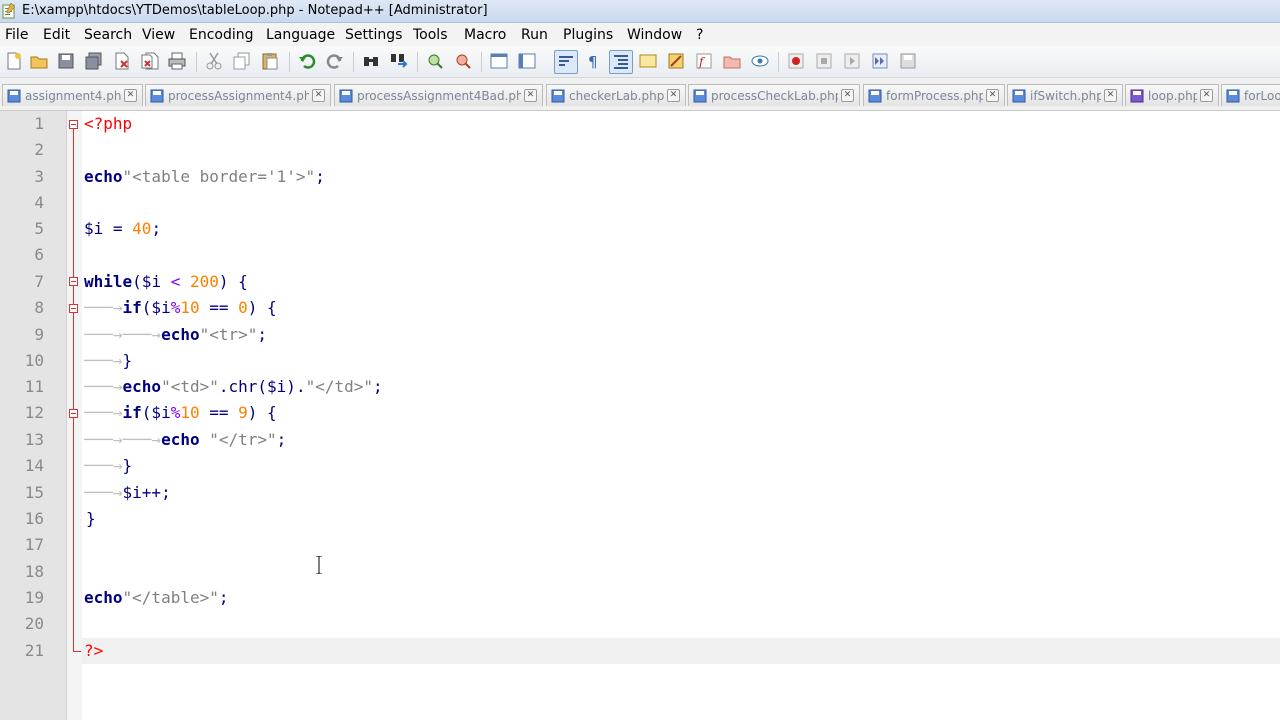 This screenshot has height=720, width=1280. What do you see at coordinates (339, 386) in the screenshot?
I see `string-literal: "</td>"` at bounding box center [339, 386].